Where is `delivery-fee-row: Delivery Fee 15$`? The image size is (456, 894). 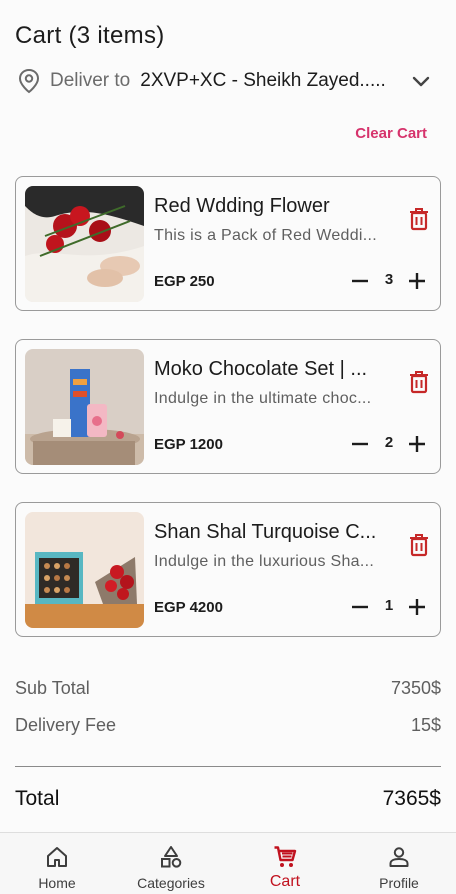 delivery-fee-row: Delivery Fee 15$ is located at coordinates (228, 725).